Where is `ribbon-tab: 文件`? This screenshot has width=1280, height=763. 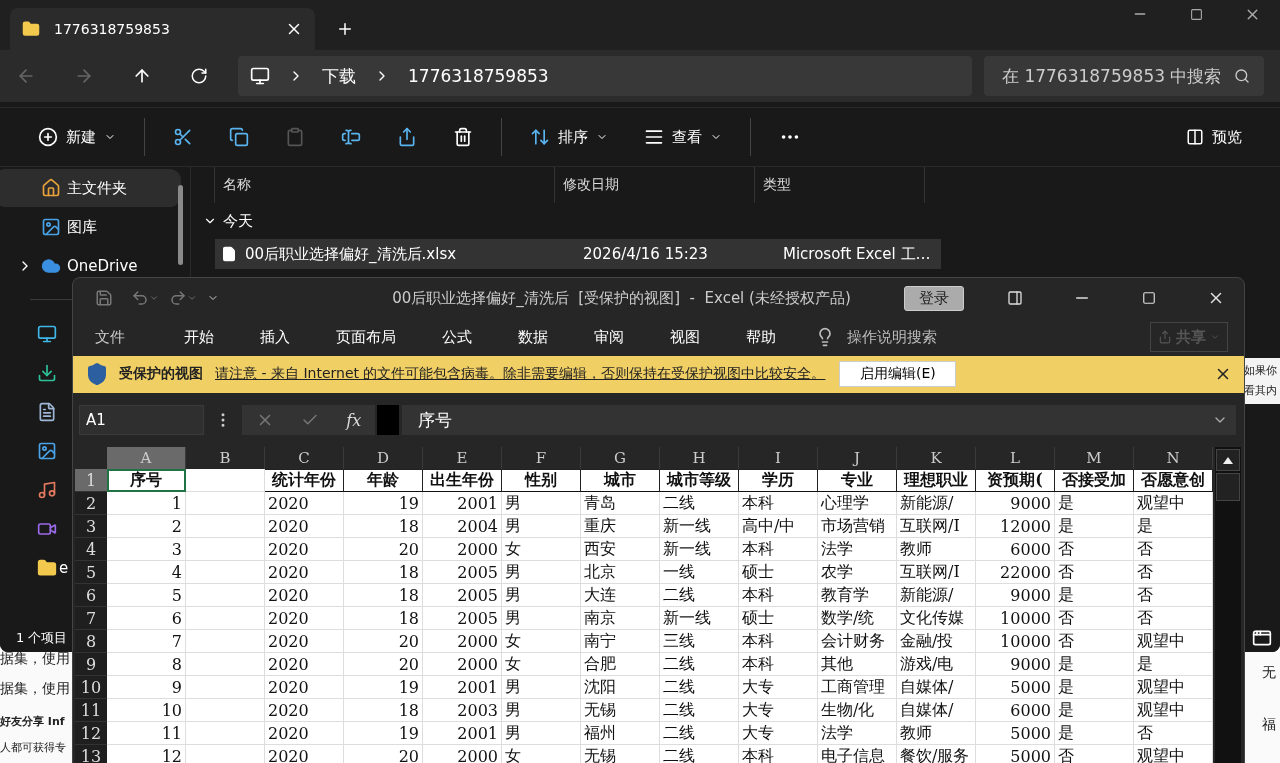
ribbon-tab: 文件 is located at coordinates (128, 337).